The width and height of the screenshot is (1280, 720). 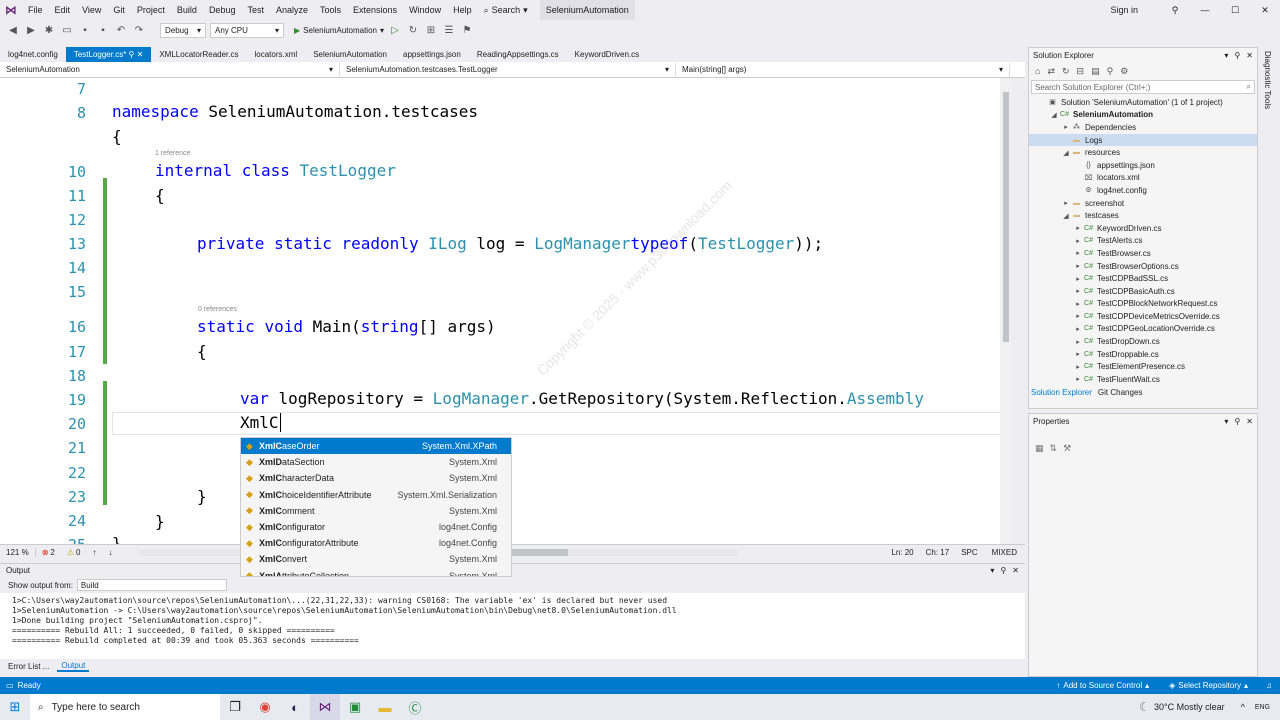 I want to click on forward-icon: ▶, so click(x=31, y=30).